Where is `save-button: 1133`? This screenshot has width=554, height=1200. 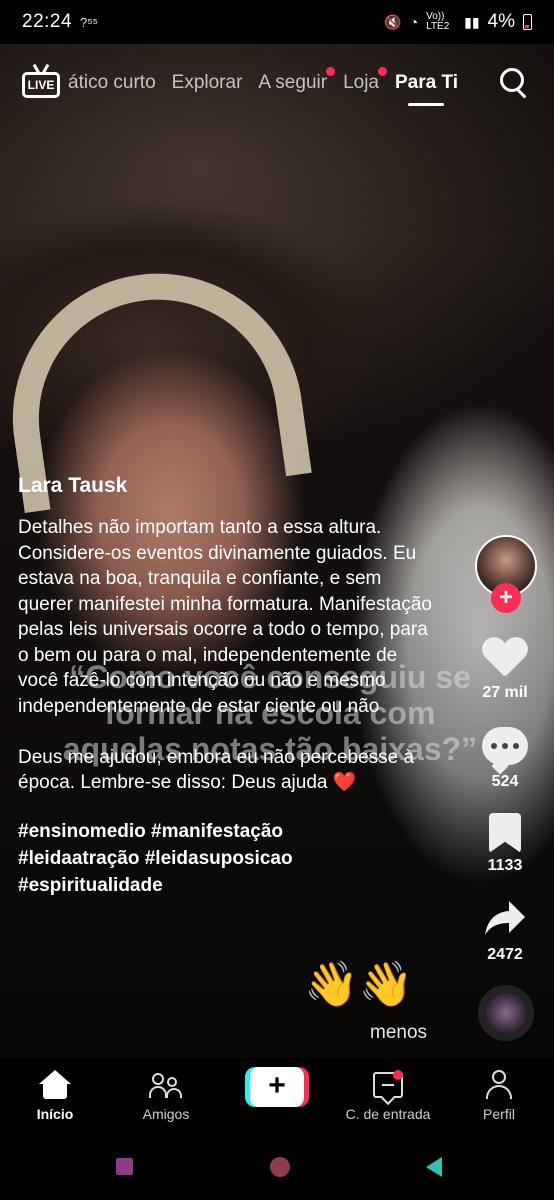
save-button: 1133 is located at coordinates (505, 844).